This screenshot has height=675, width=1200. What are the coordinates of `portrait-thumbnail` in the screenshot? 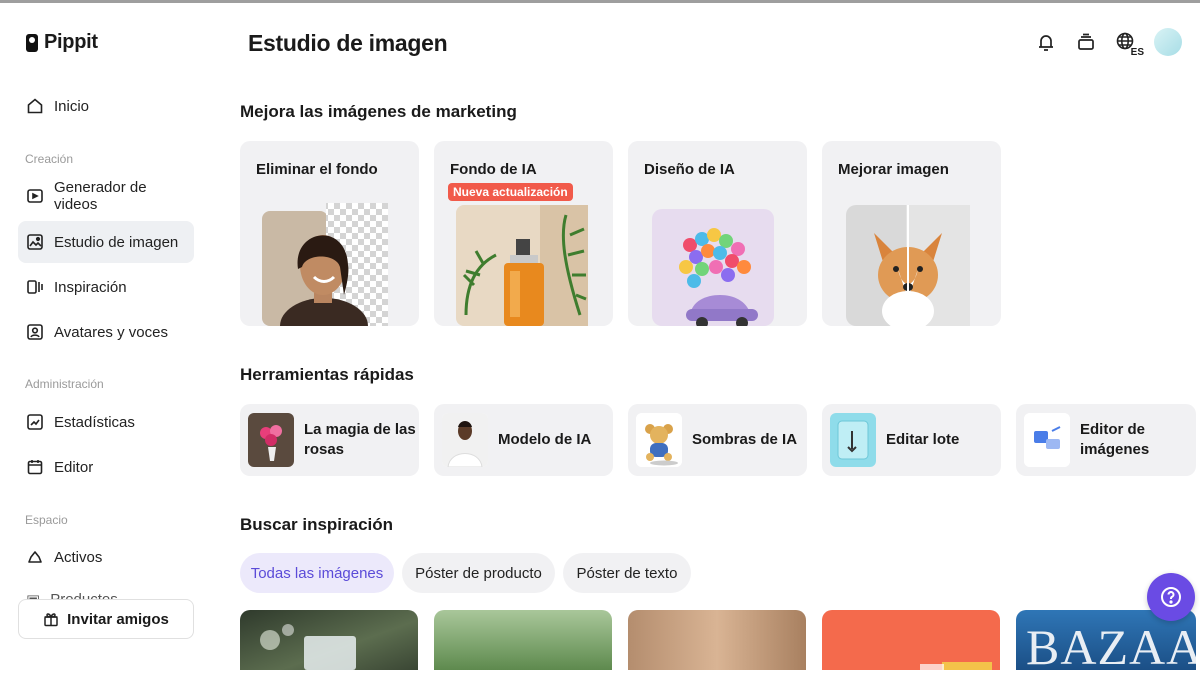 It's located at (325, 264).